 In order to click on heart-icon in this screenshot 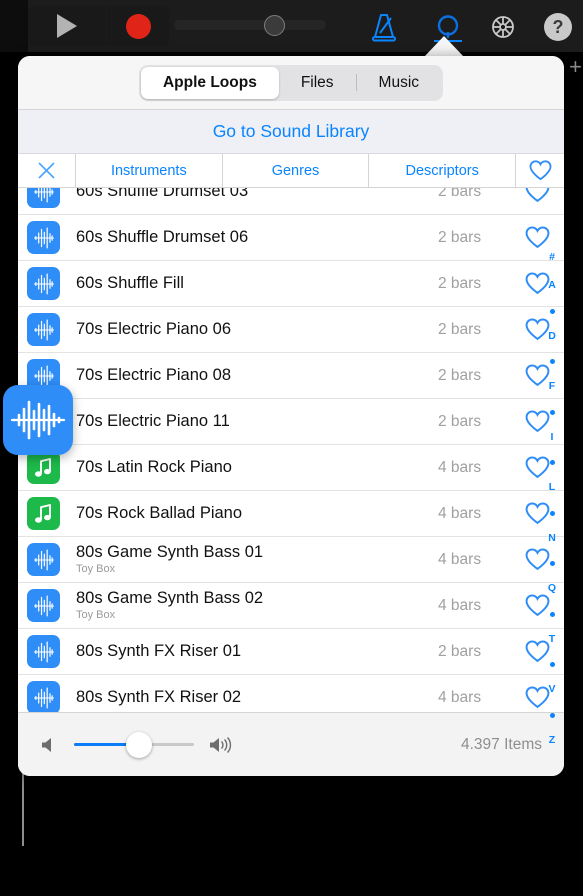, I will do `click(537, 195)`.